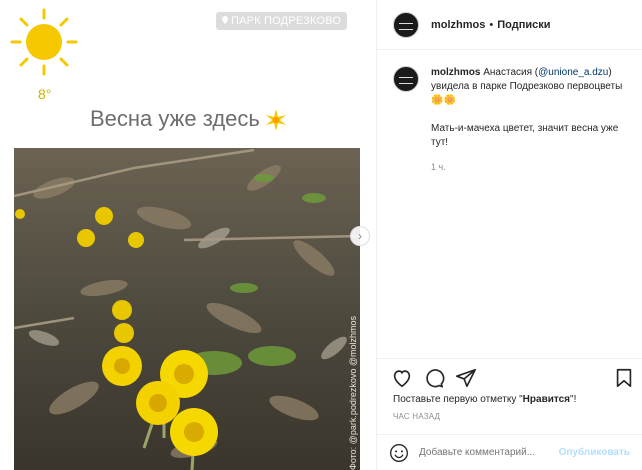  Describe the element at coordinates (406, 79) in the screenshot. I see `caption-avatar` at that location.